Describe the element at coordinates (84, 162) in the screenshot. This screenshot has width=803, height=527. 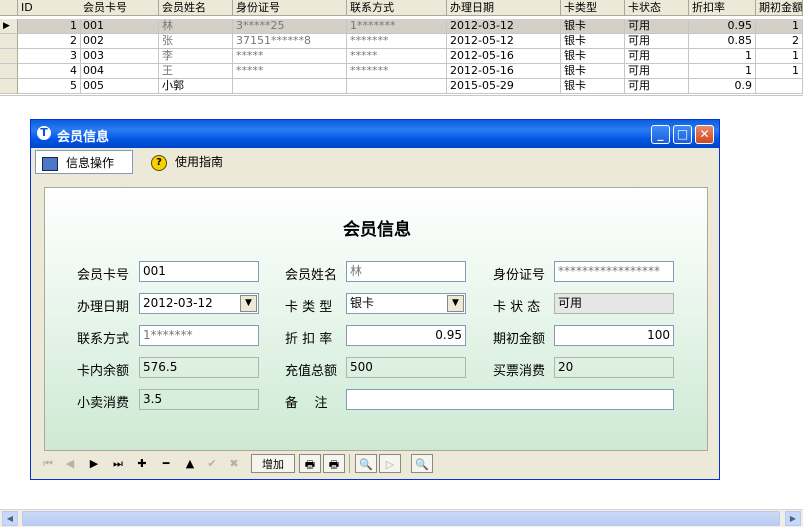
I see `tab-info-ops: 信息操作` at that location.